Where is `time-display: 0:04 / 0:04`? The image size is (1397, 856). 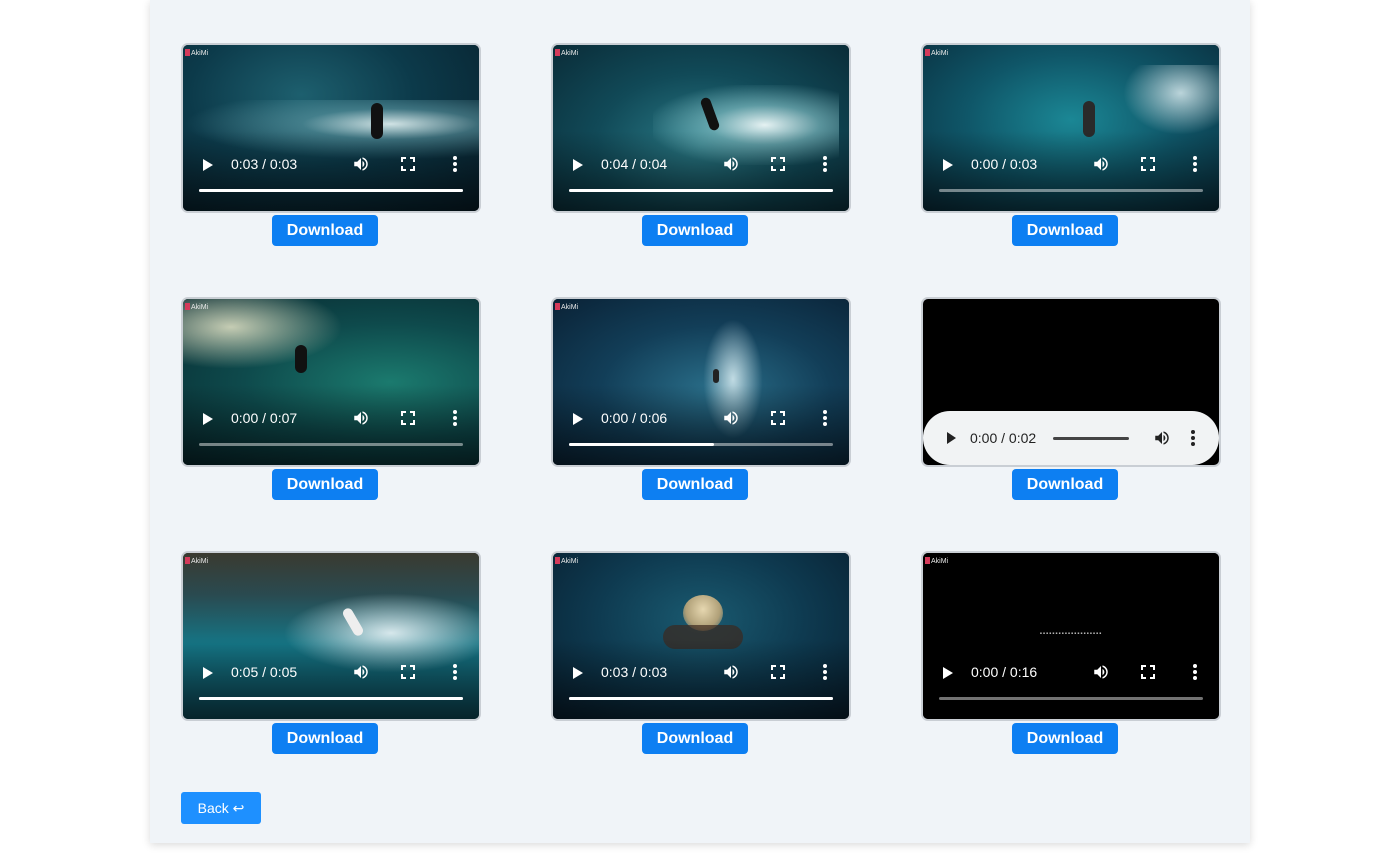
time-display: 0:04 / 0:04 is located at coordinates (634, 164).